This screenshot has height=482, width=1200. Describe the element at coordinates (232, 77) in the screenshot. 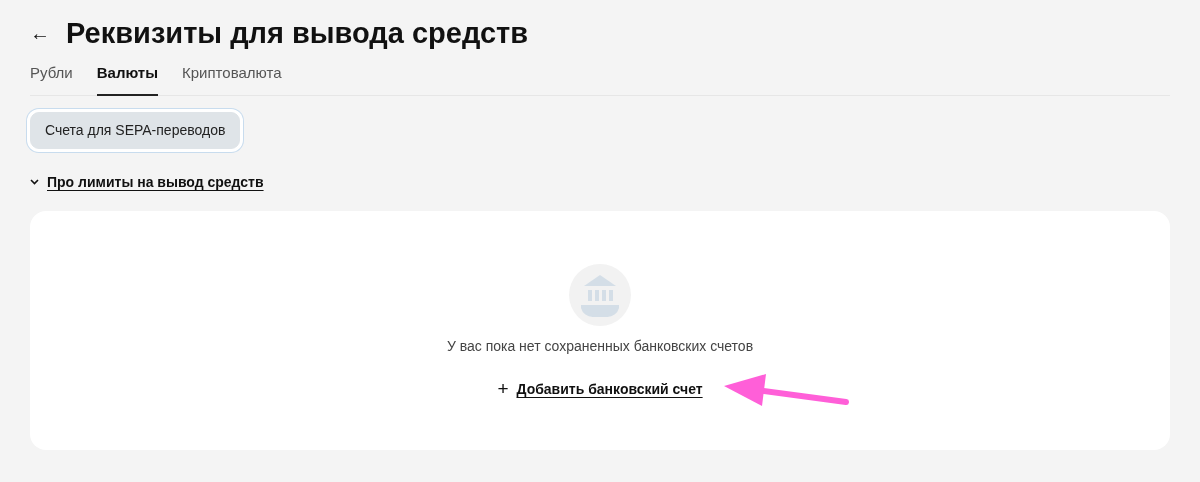

I see `tab: Криптовалюта` at that location.